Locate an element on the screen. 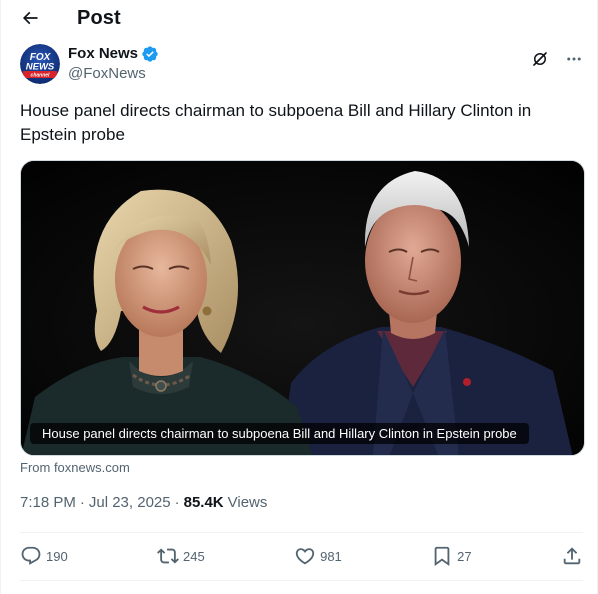  reply-button: 190 is located at coordinates (44, 556).